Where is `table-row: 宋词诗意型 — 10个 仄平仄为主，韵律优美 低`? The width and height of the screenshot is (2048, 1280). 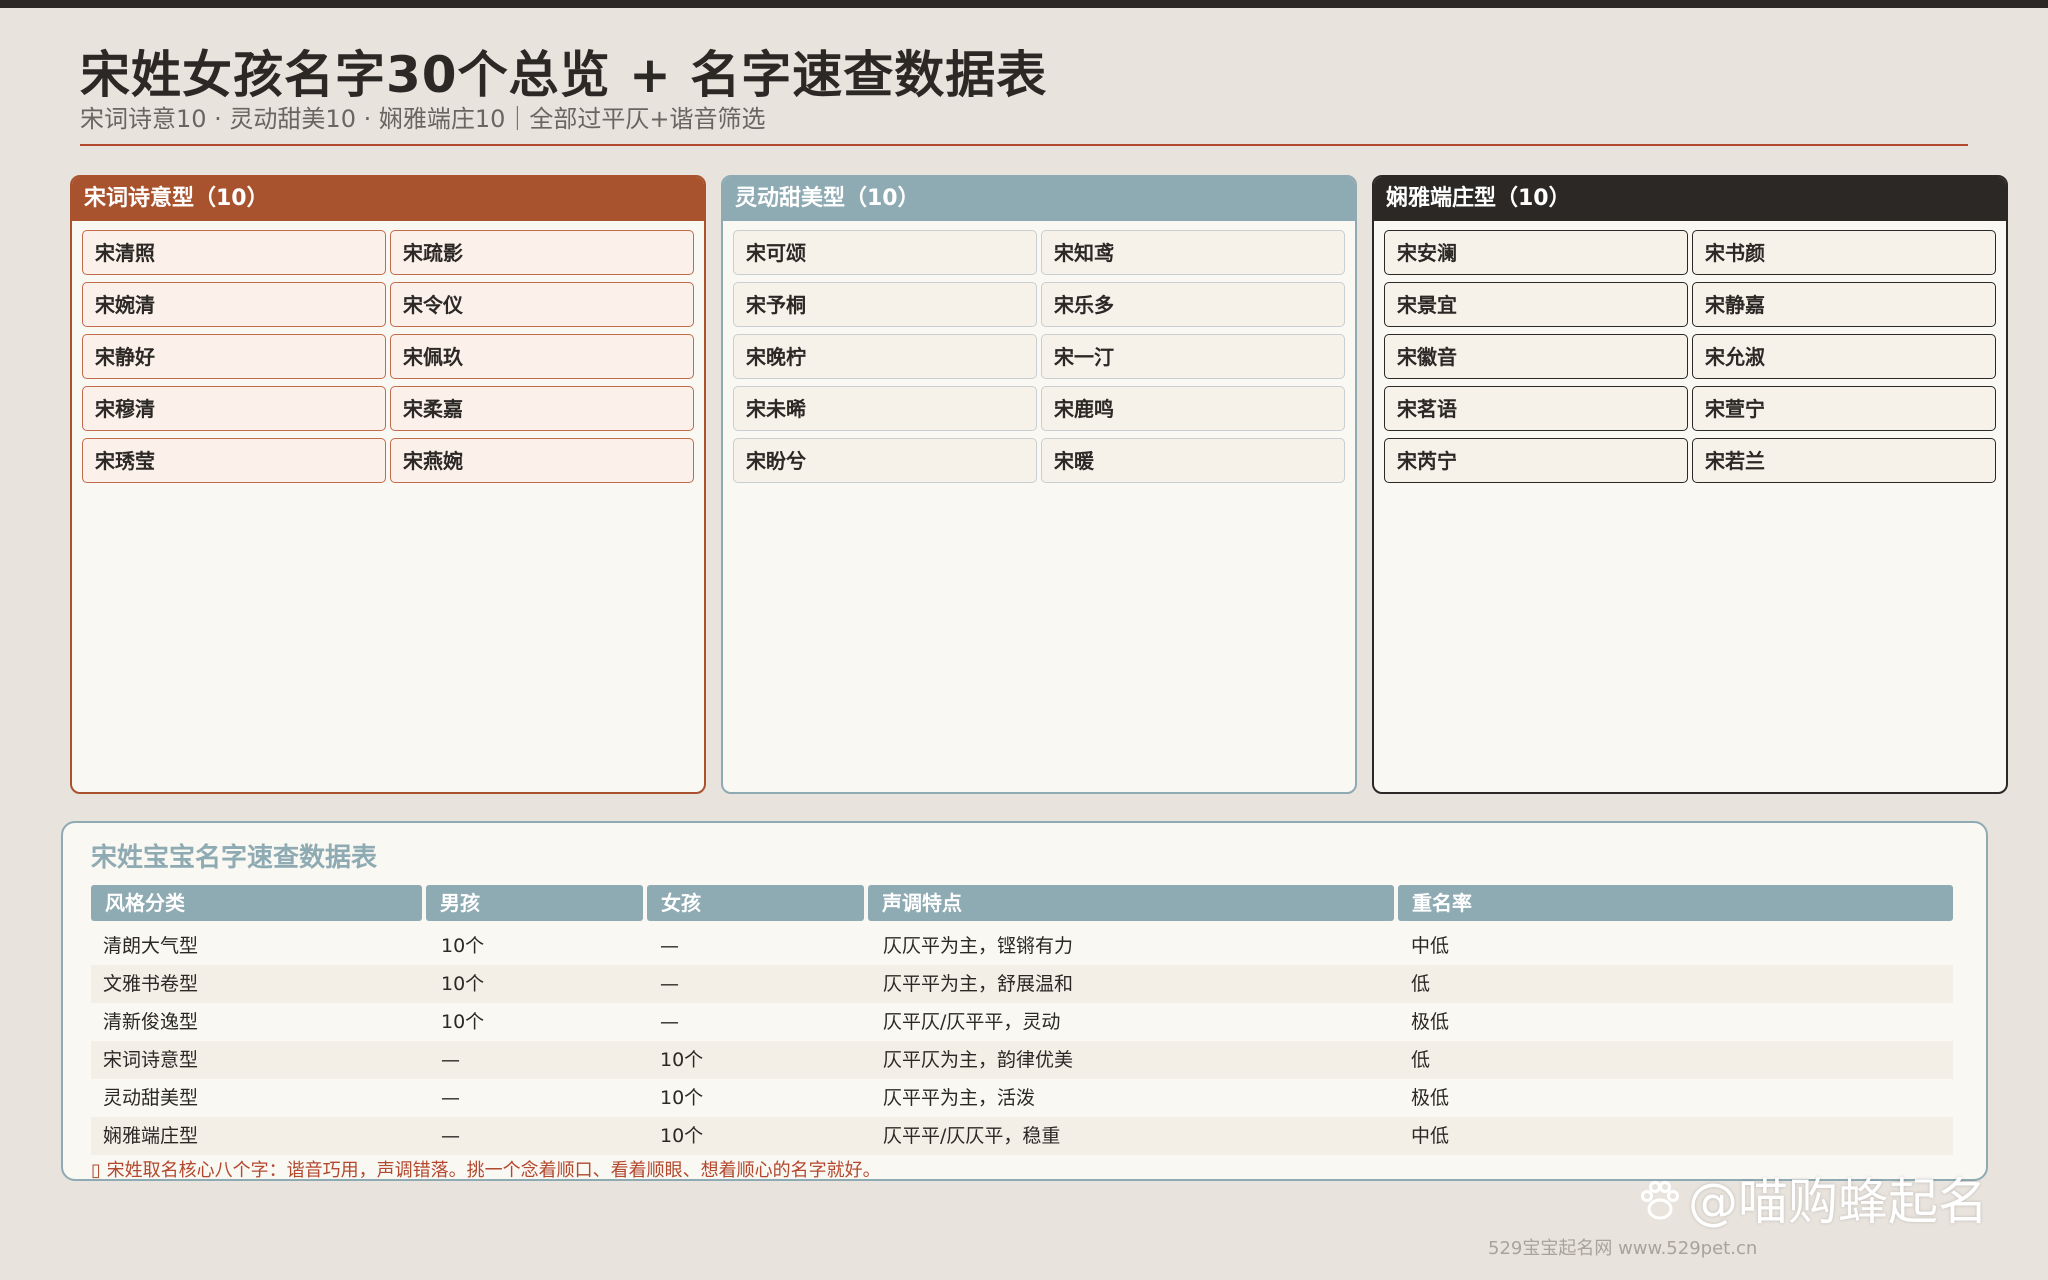
table-row: 宋词诗意型 — 10个 仄平仄为主，韵律优美 低 is located at coordinates (1022, 1060).